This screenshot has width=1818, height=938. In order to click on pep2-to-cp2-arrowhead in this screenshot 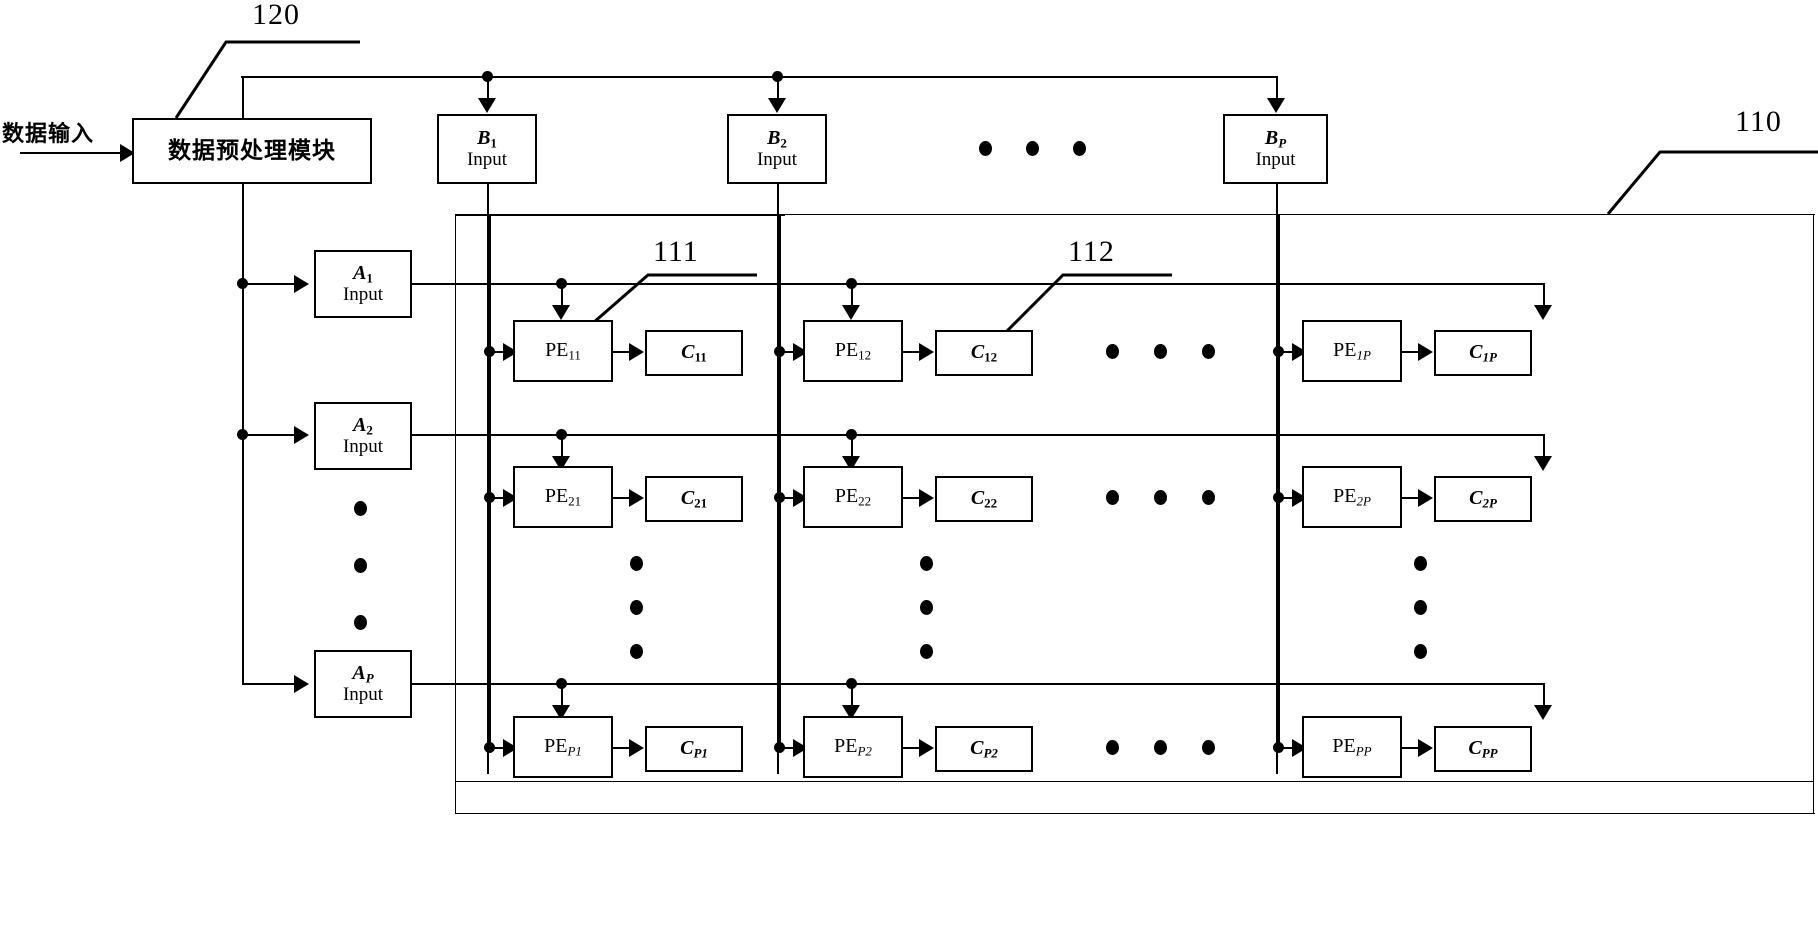, I will do `click(926, 748)`.